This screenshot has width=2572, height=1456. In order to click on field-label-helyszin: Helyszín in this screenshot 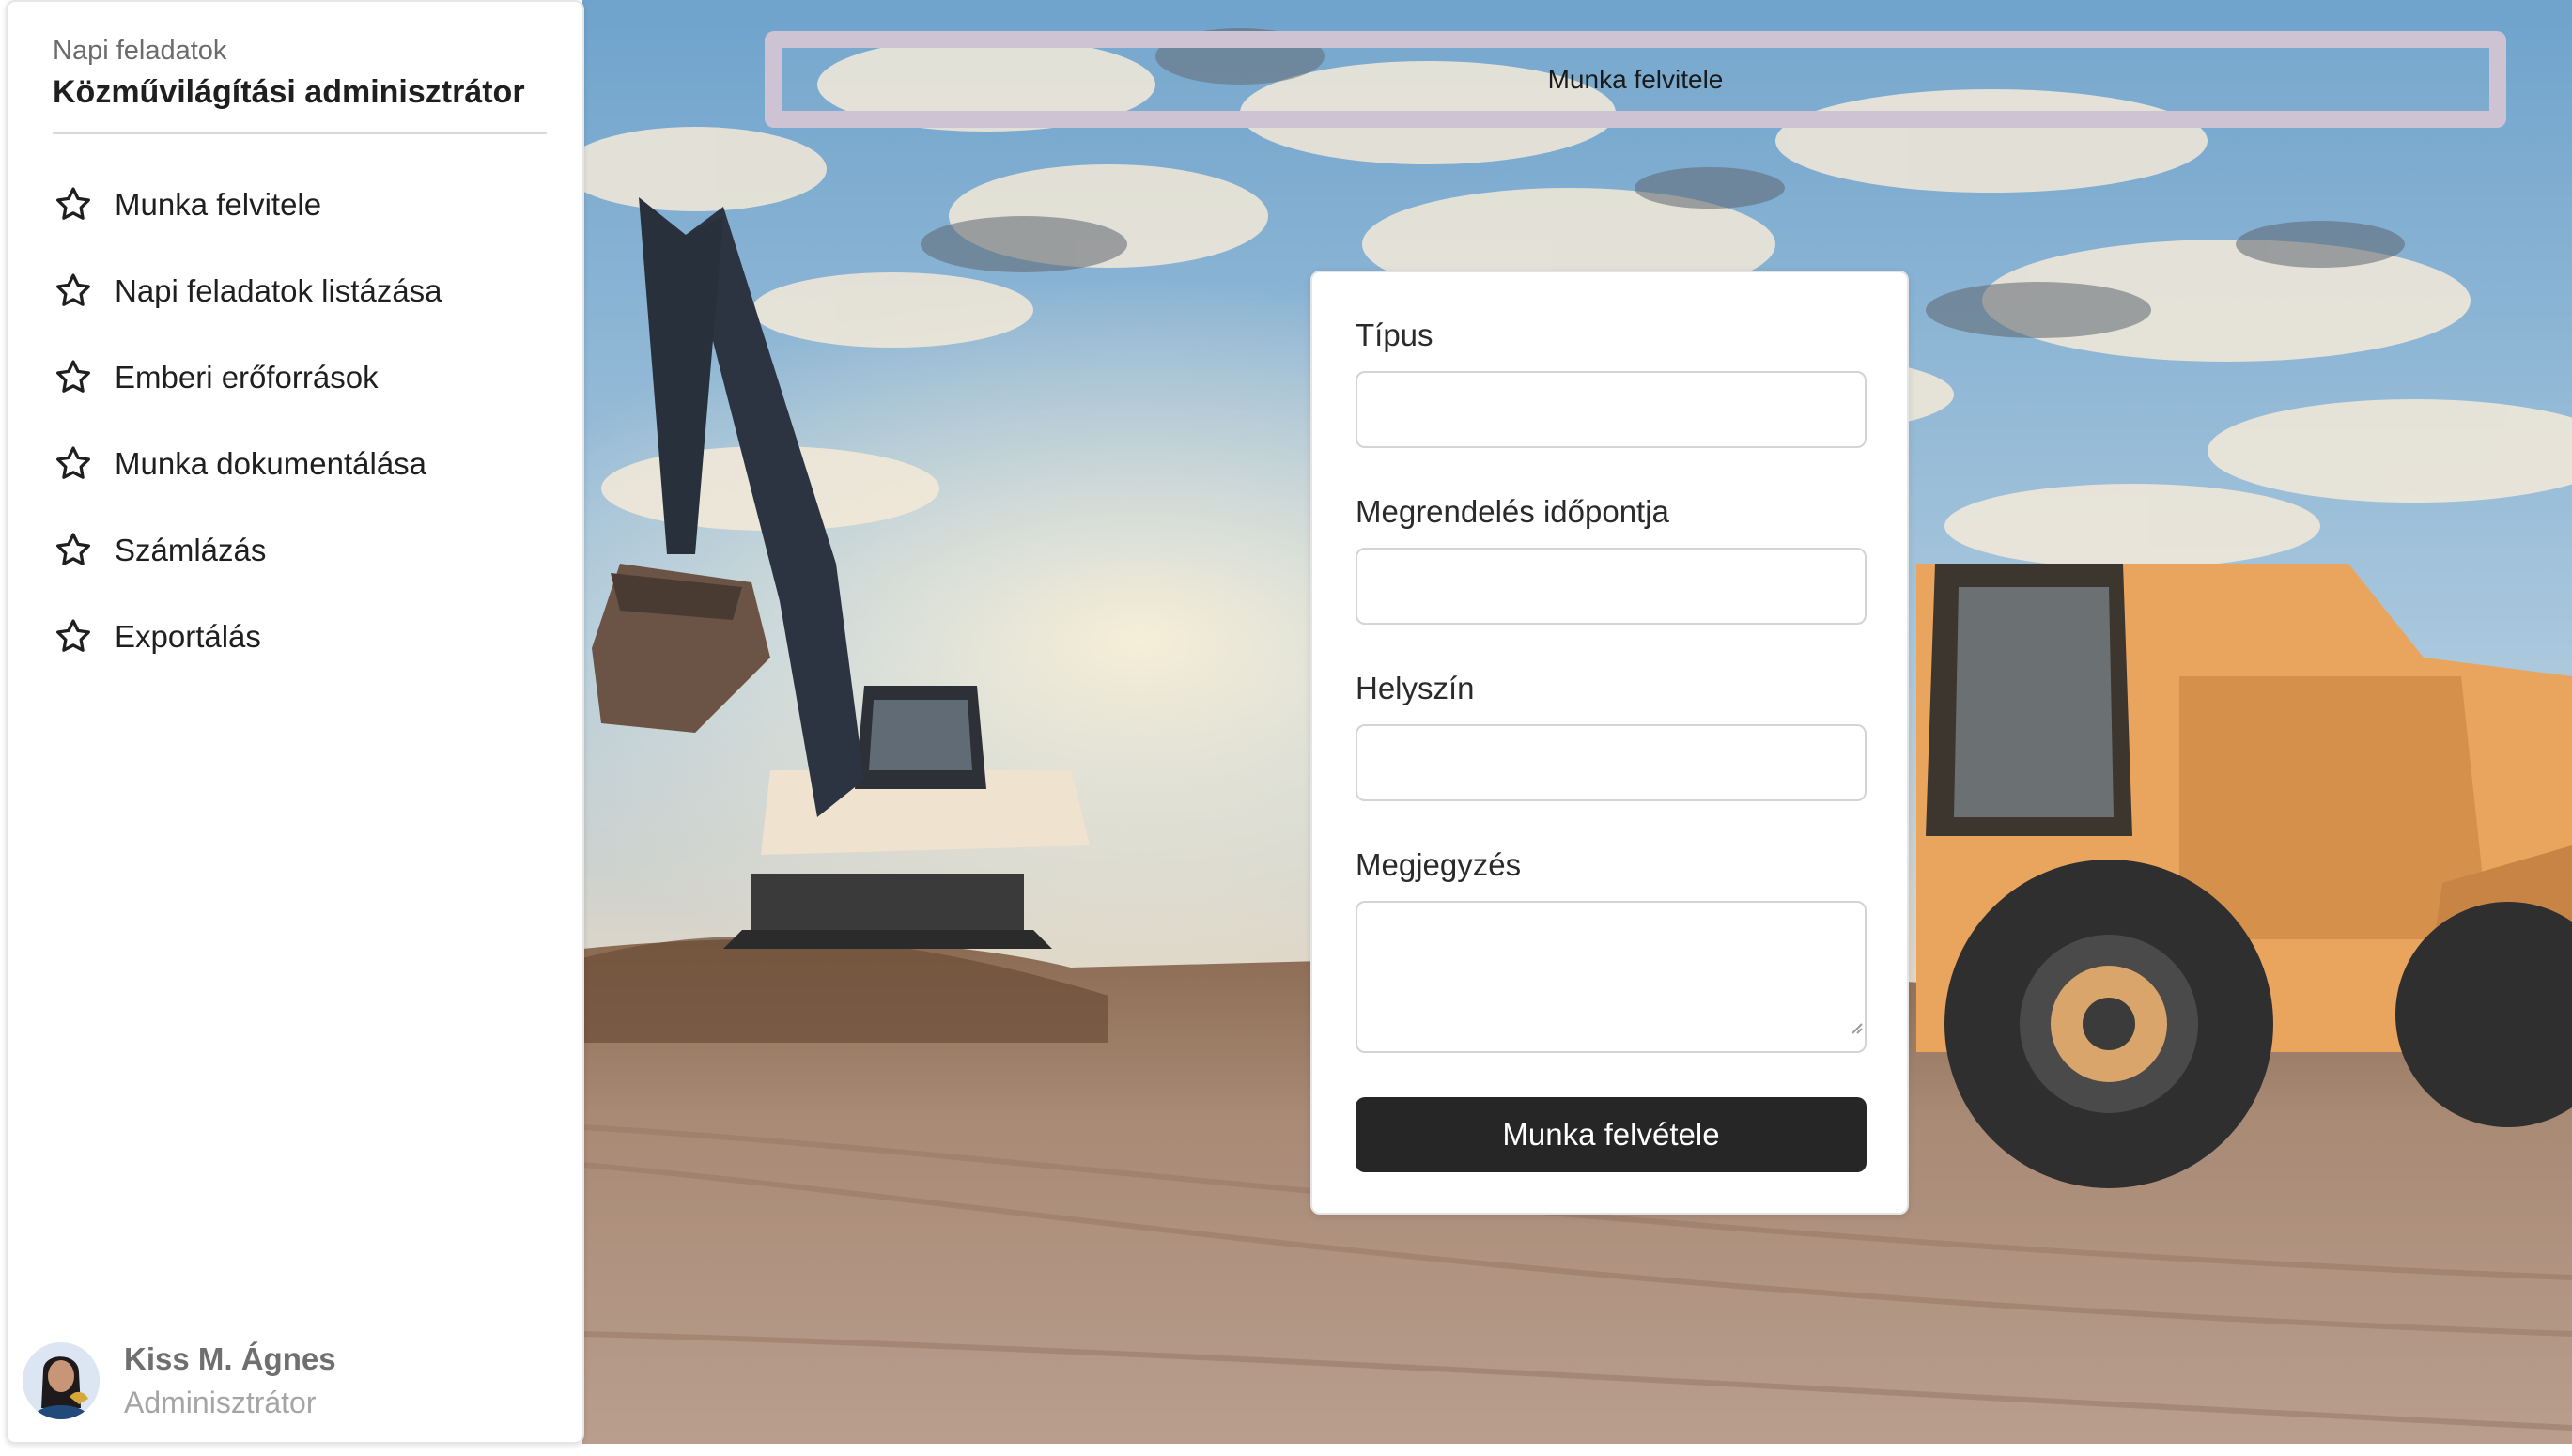, I will do `click(1416, 688)`.